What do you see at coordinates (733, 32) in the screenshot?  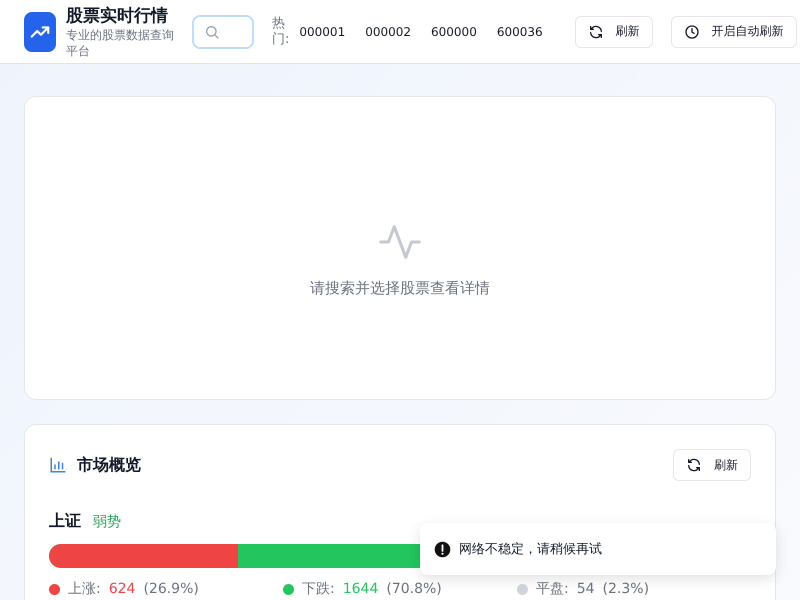 I see `auto-refresh-button: 开启自动刷新` at bounding box center [733, 32].